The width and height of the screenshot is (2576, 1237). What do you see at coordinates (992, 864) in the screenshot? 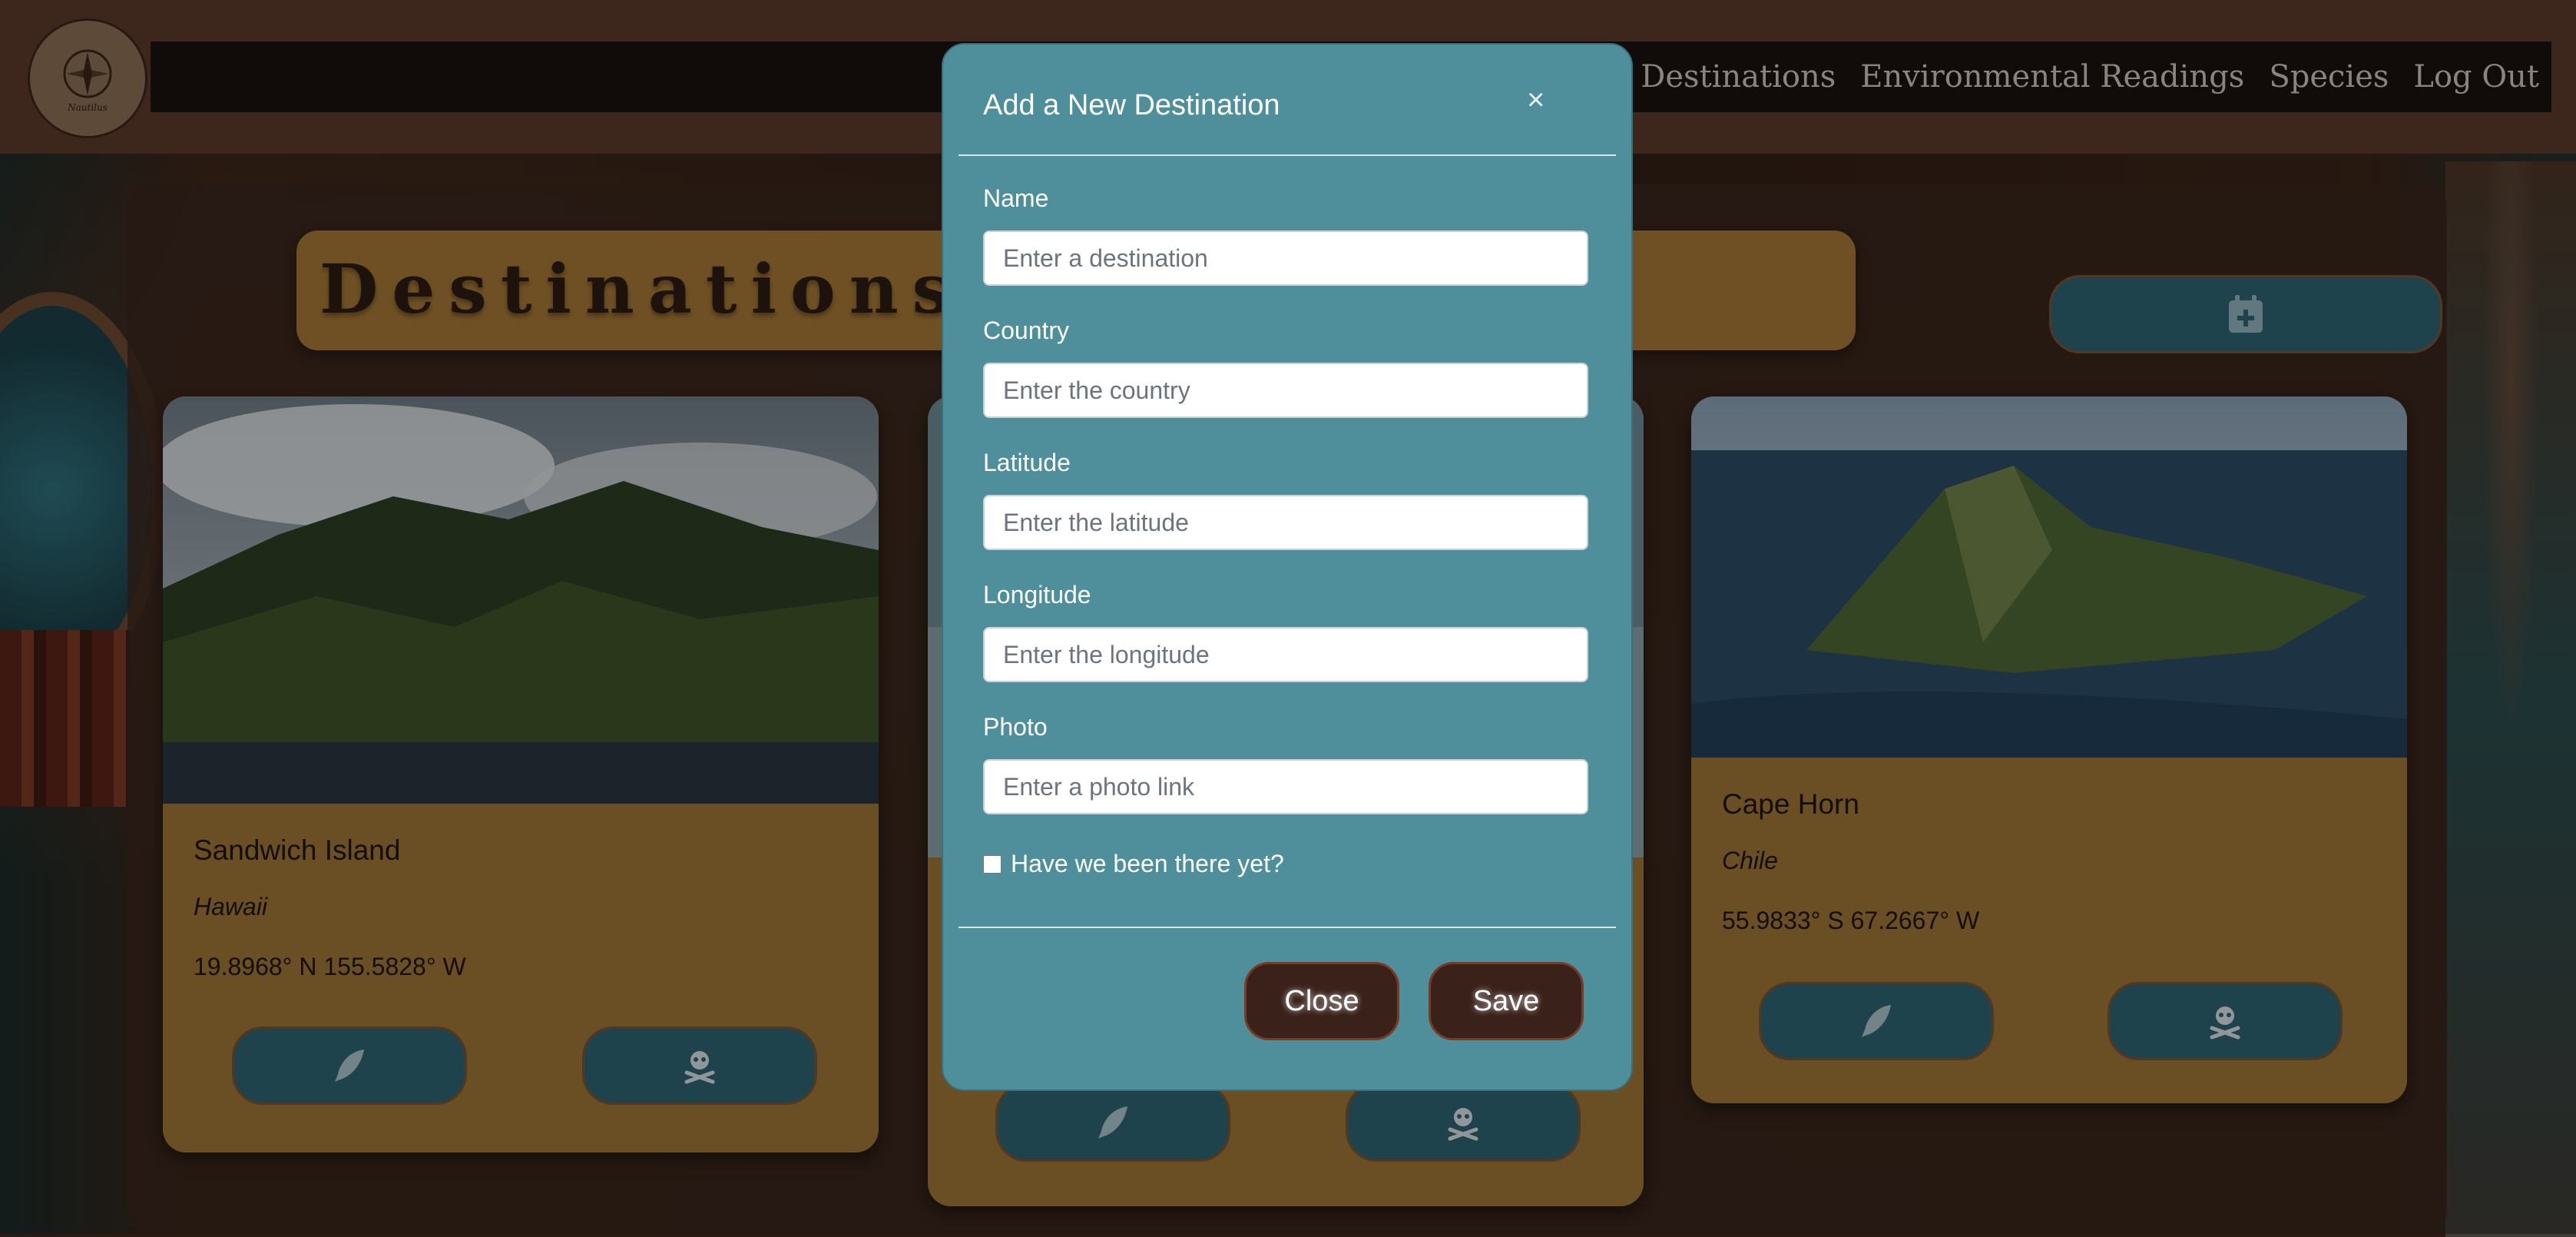
I see `visited-checkbox` at bounding box center [992, 864].